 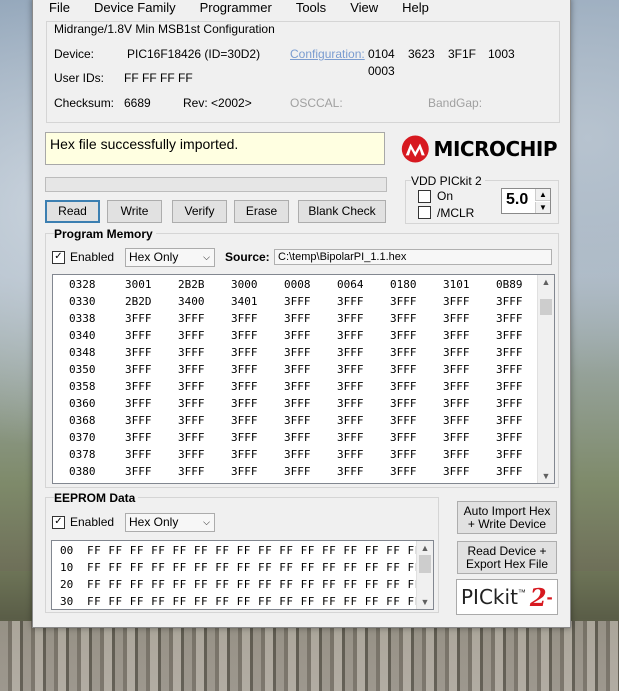 I want to click on auto-import-write-button: Auto Import Hex + Write Device, so click(x=507, y=517).